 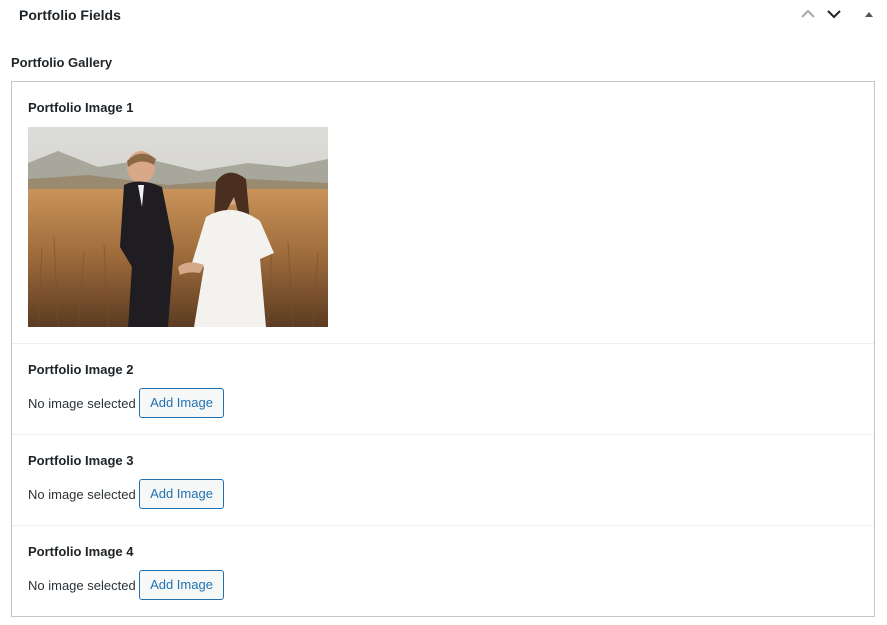 I want to click on gallery-label: Portfolio Gallery, so click(x=62, y=62).